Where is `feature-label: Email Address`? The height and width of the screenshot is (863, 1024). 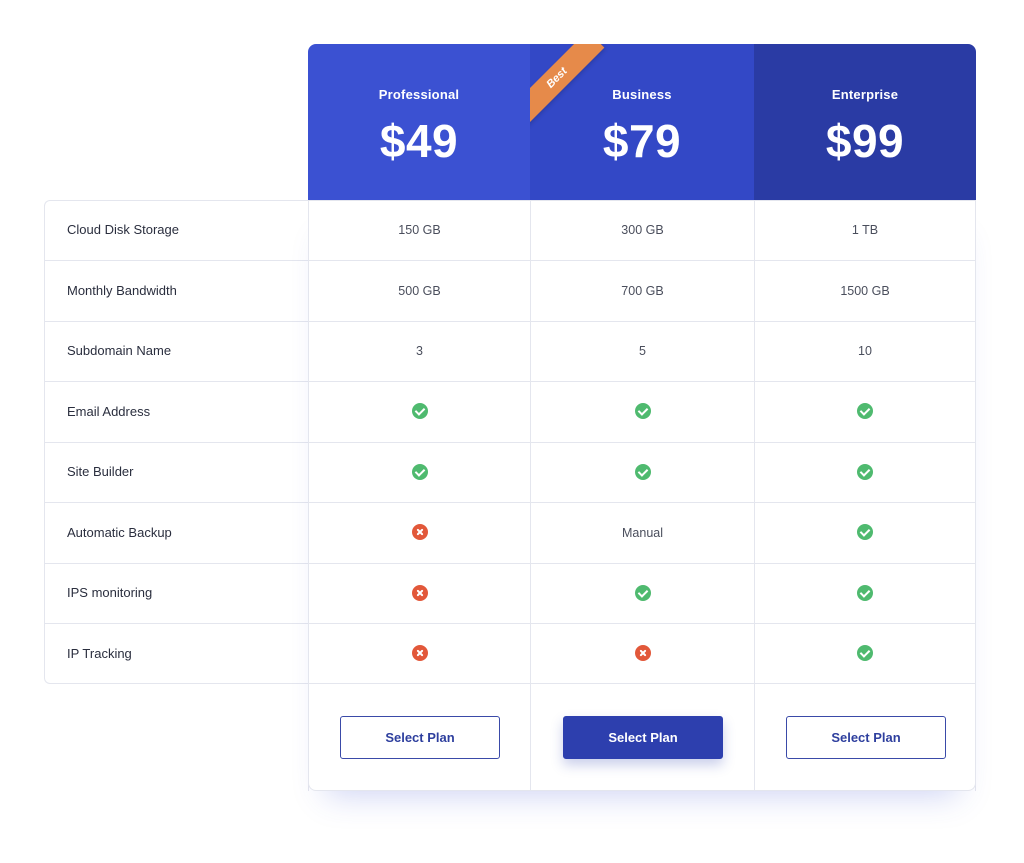
feature-label: Email Address is located at coordinates (109, 411).